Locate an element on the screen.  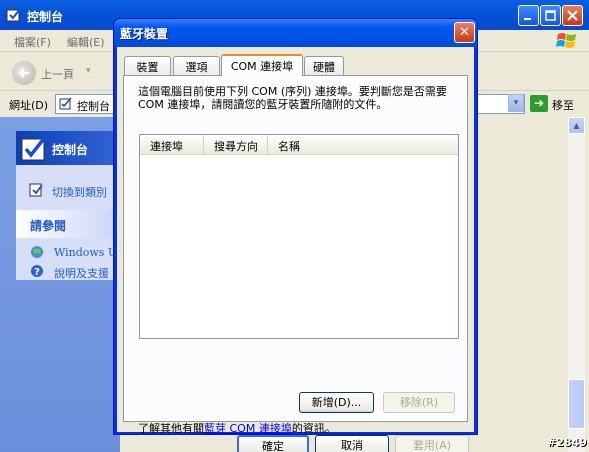
ok-button: 確定 is located at coordinates (273, 443).